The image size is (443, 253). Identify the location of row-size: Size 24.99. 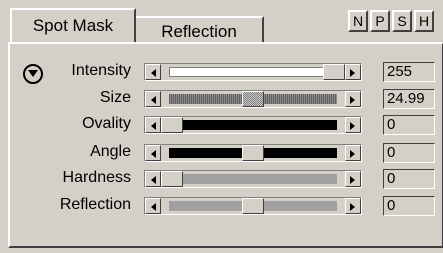
(221, 99).